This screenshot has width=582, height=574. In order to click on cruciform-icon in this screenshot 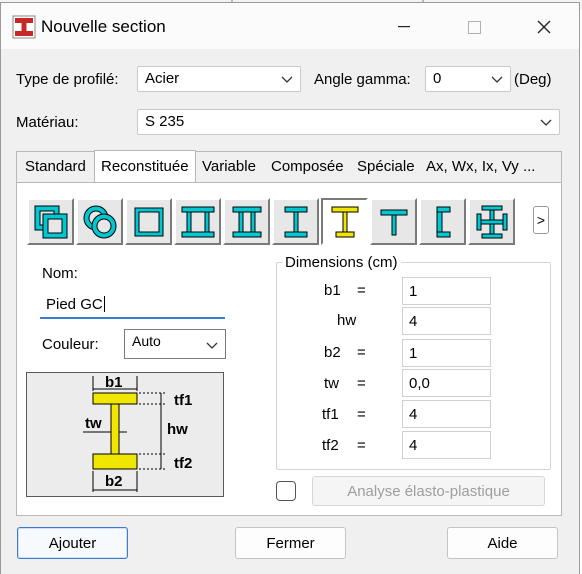, I will do `click(491, 221)`.